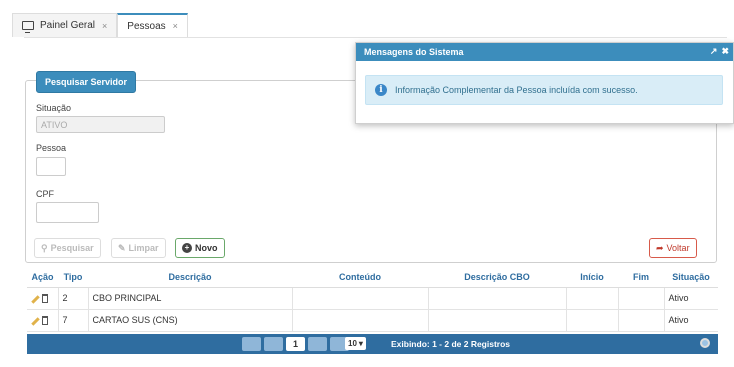 Image resolution: width=734 pixels, height=367 pixels. Describe the element at coordinates (44, 247) in the screenshot. I see `search-icon: ⚲` at that location.